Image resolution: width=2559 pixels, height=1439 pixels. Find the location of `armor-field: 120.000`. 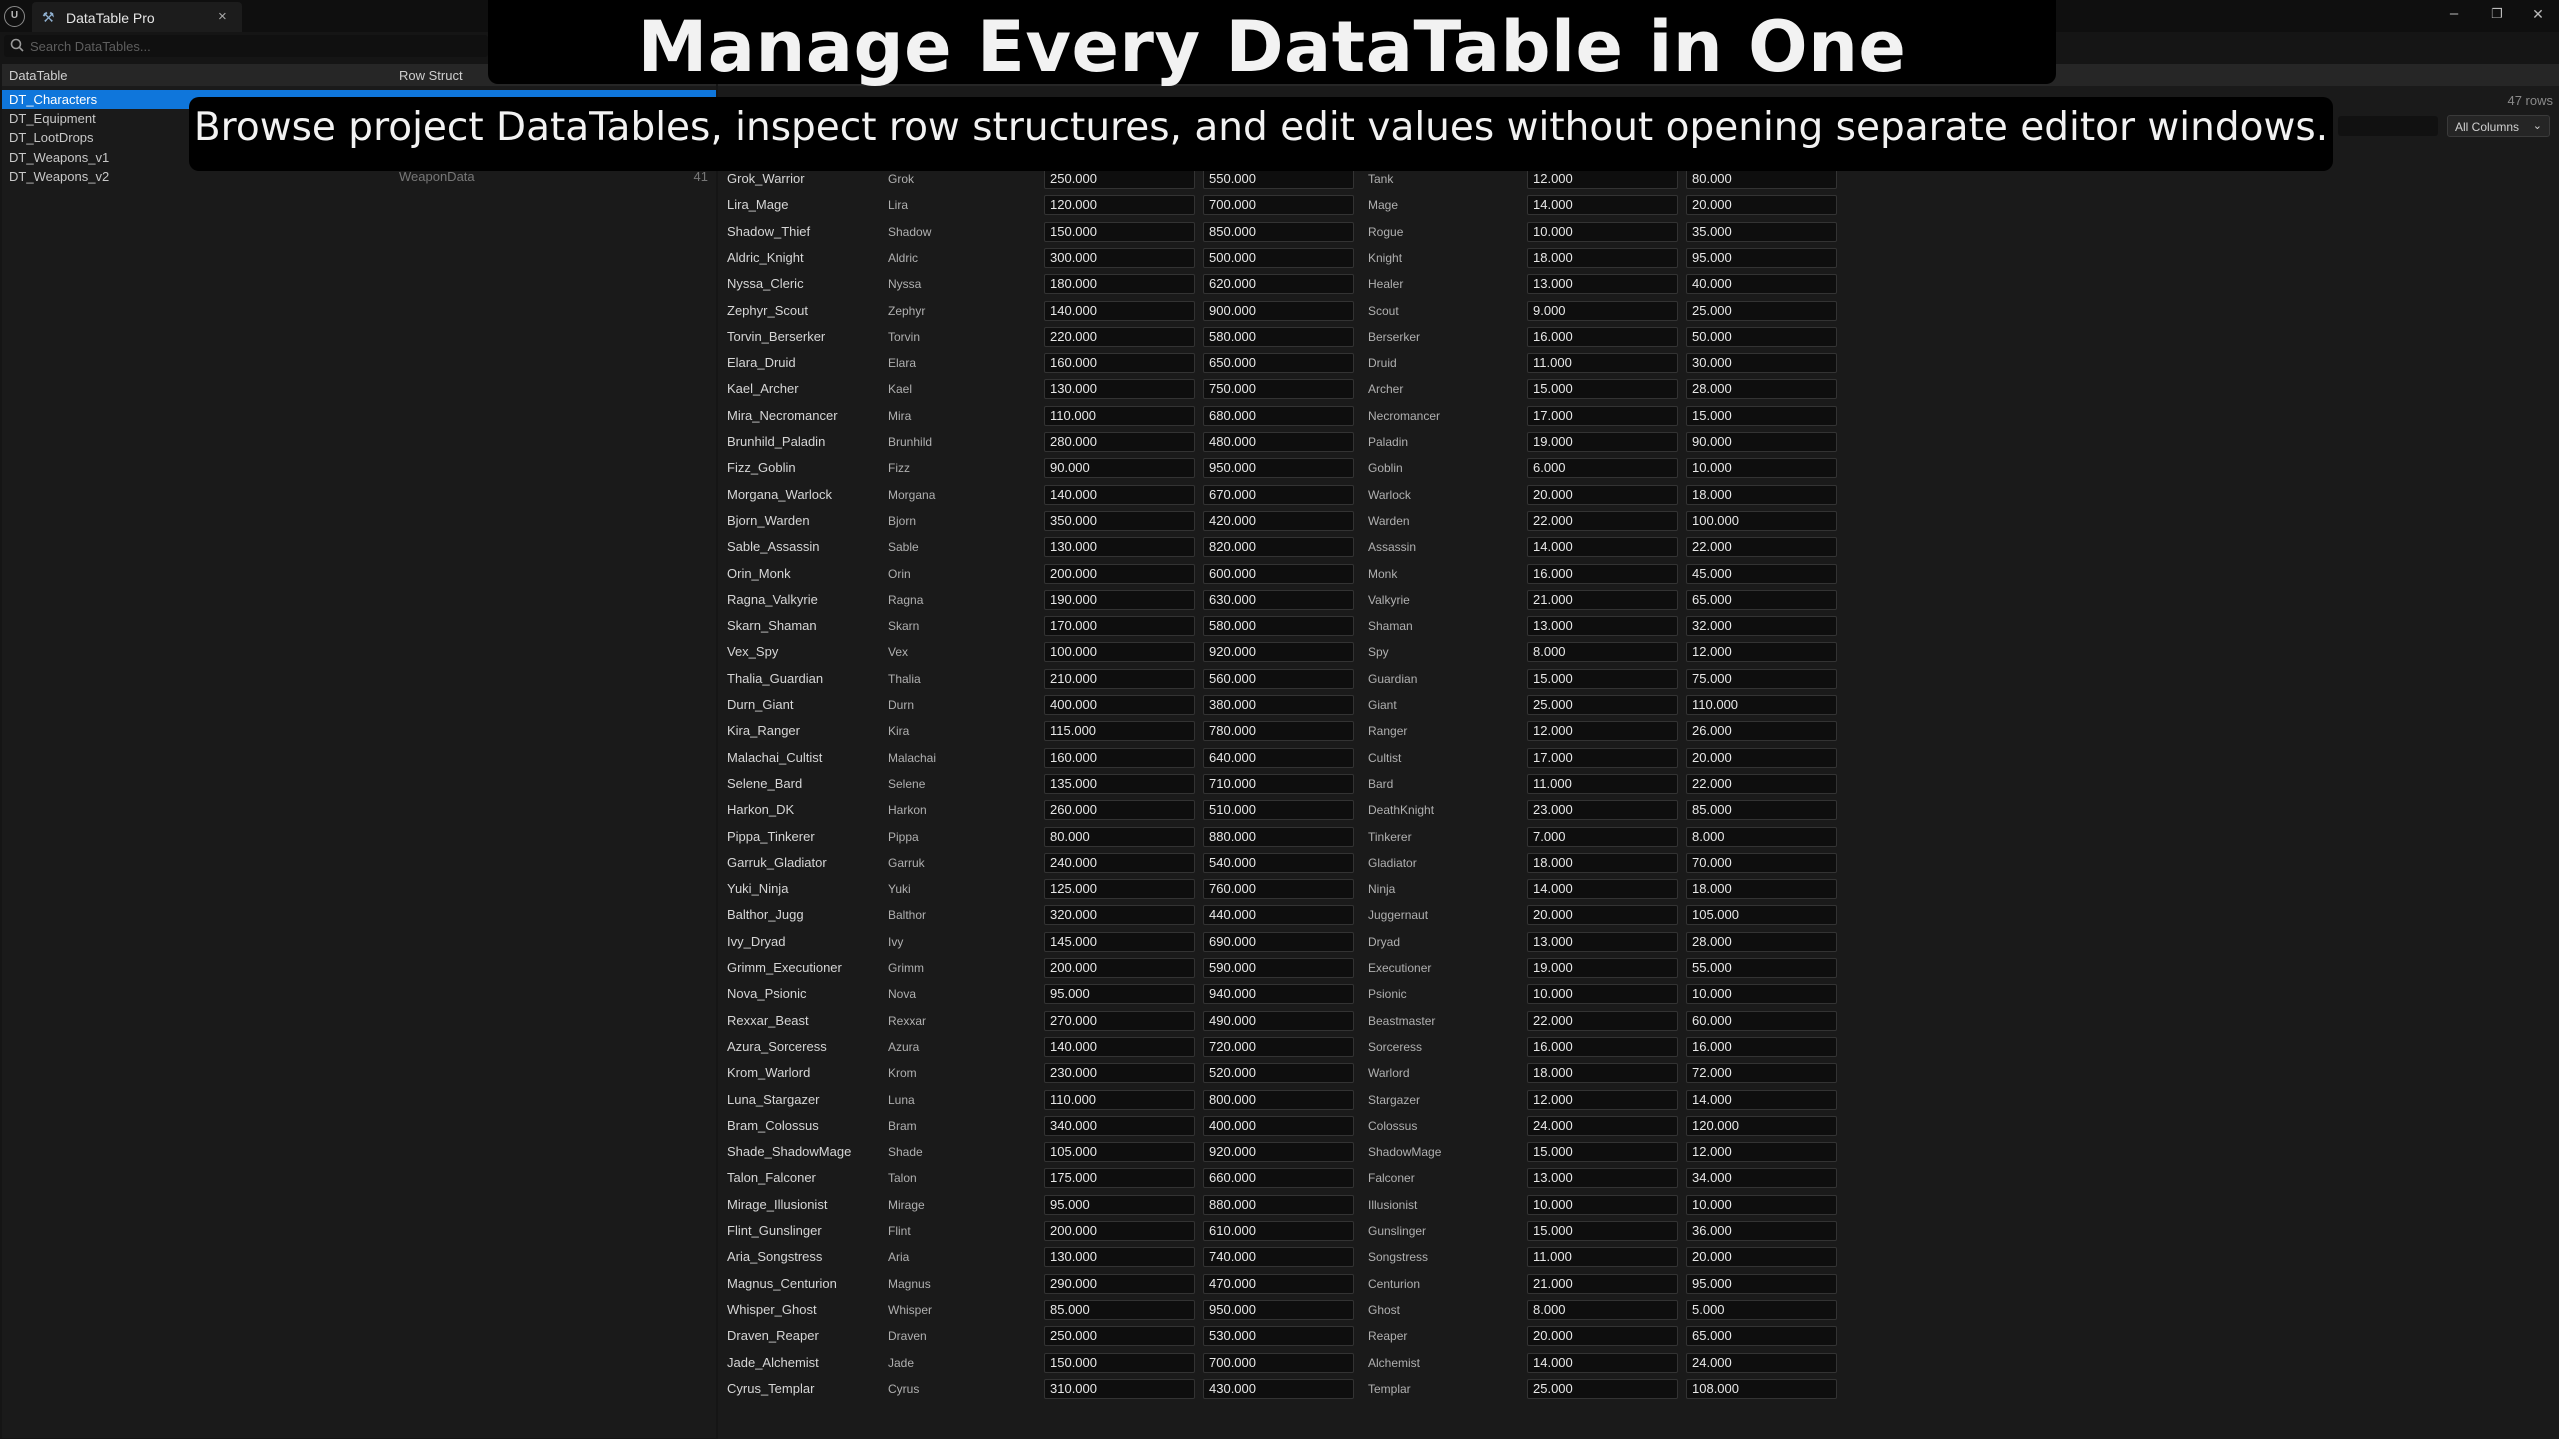

armor-field: 120.000 is located at coordinates (1761, 1125).